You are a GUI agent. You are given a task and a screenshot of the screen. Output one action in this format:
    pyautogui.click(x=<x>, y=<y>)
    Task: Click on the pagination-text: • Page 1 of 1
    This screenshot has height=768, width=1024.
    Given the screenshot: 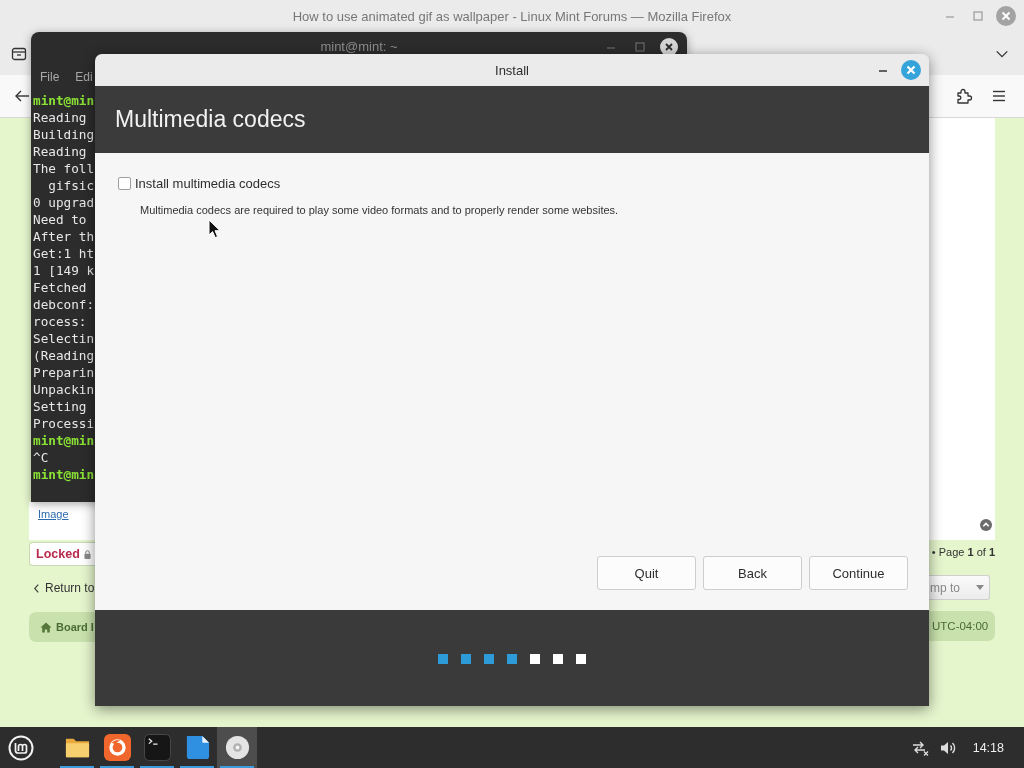 What is the action you would take?
    pyautogui.click(x=963, y=552)
    